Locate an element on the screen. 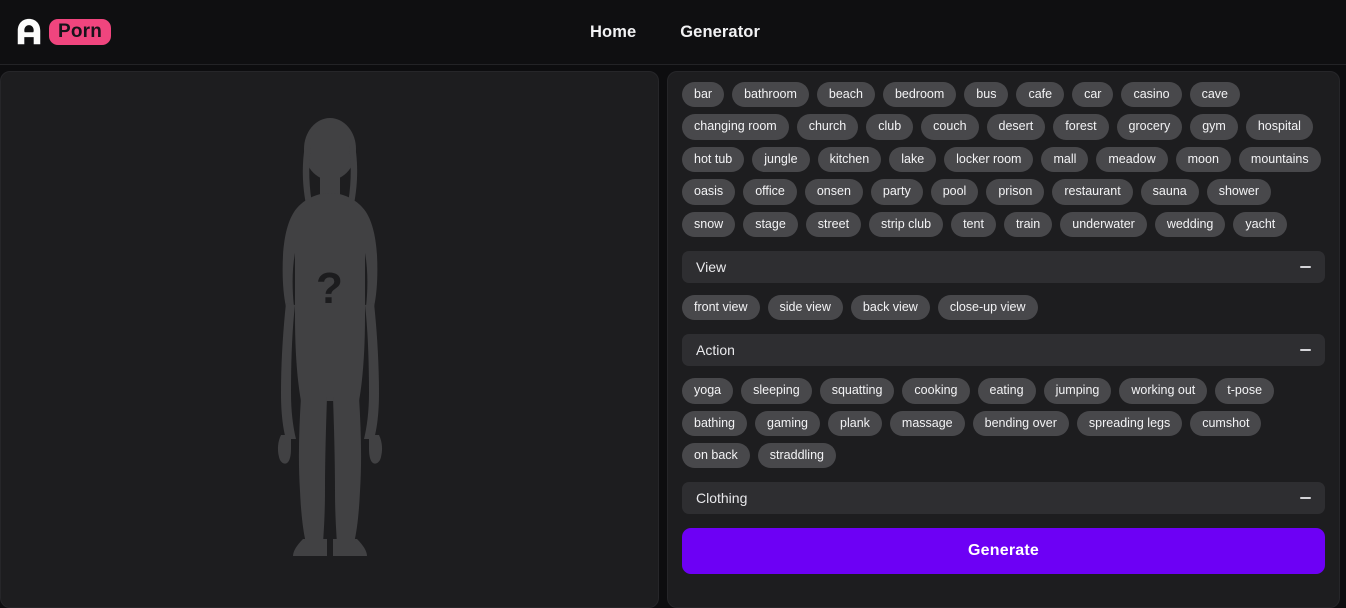 This screenshot has height=608, width=1346. tag-pill: car is located at coordinates (1093, 95).